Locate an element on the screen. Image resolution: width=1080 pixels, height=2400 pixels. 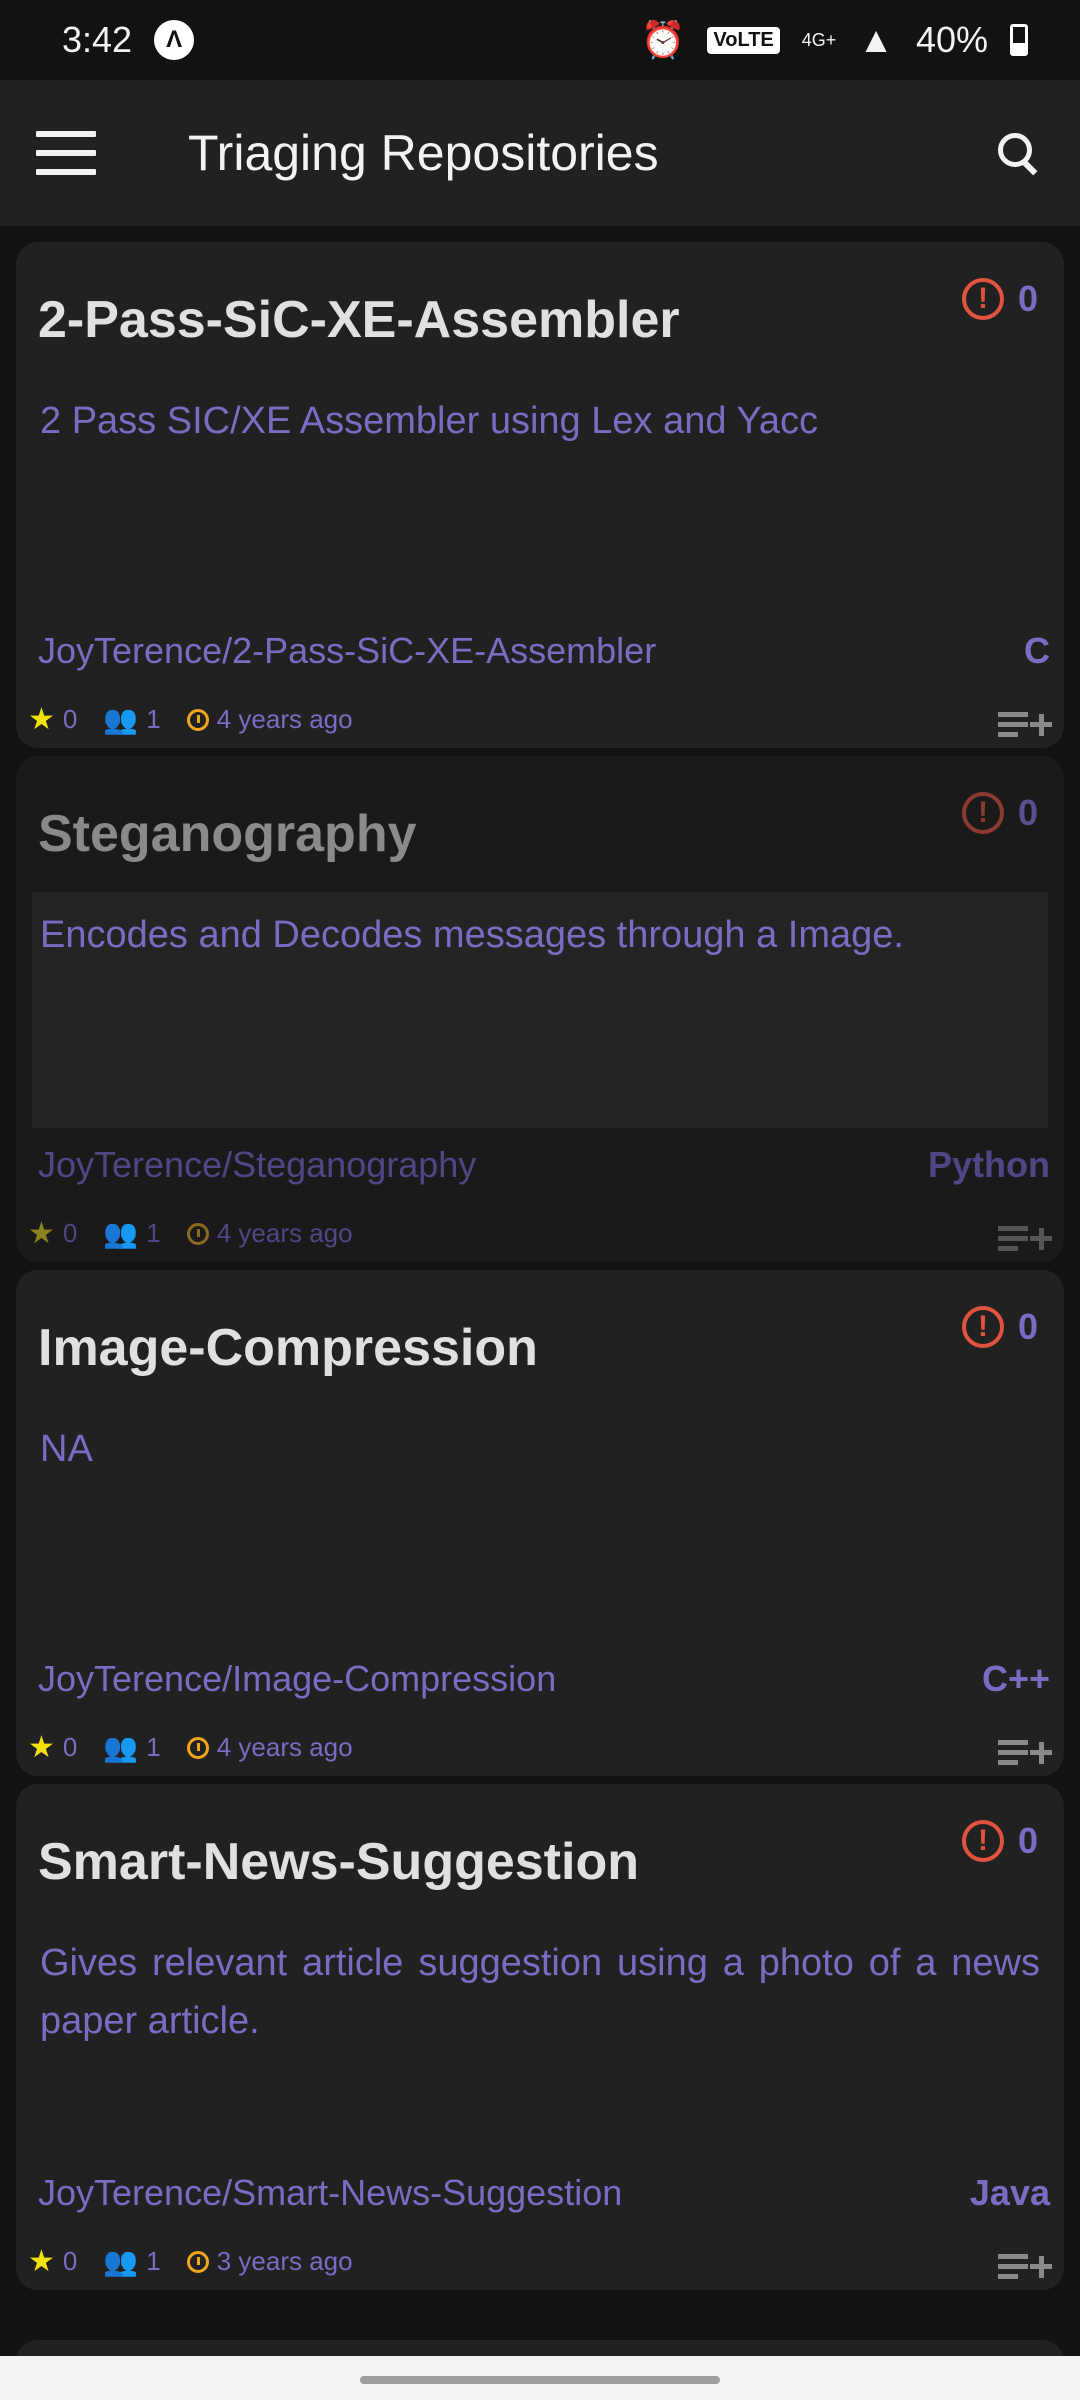
volte-icon: VoLTE is located at coordinates (743, 40).